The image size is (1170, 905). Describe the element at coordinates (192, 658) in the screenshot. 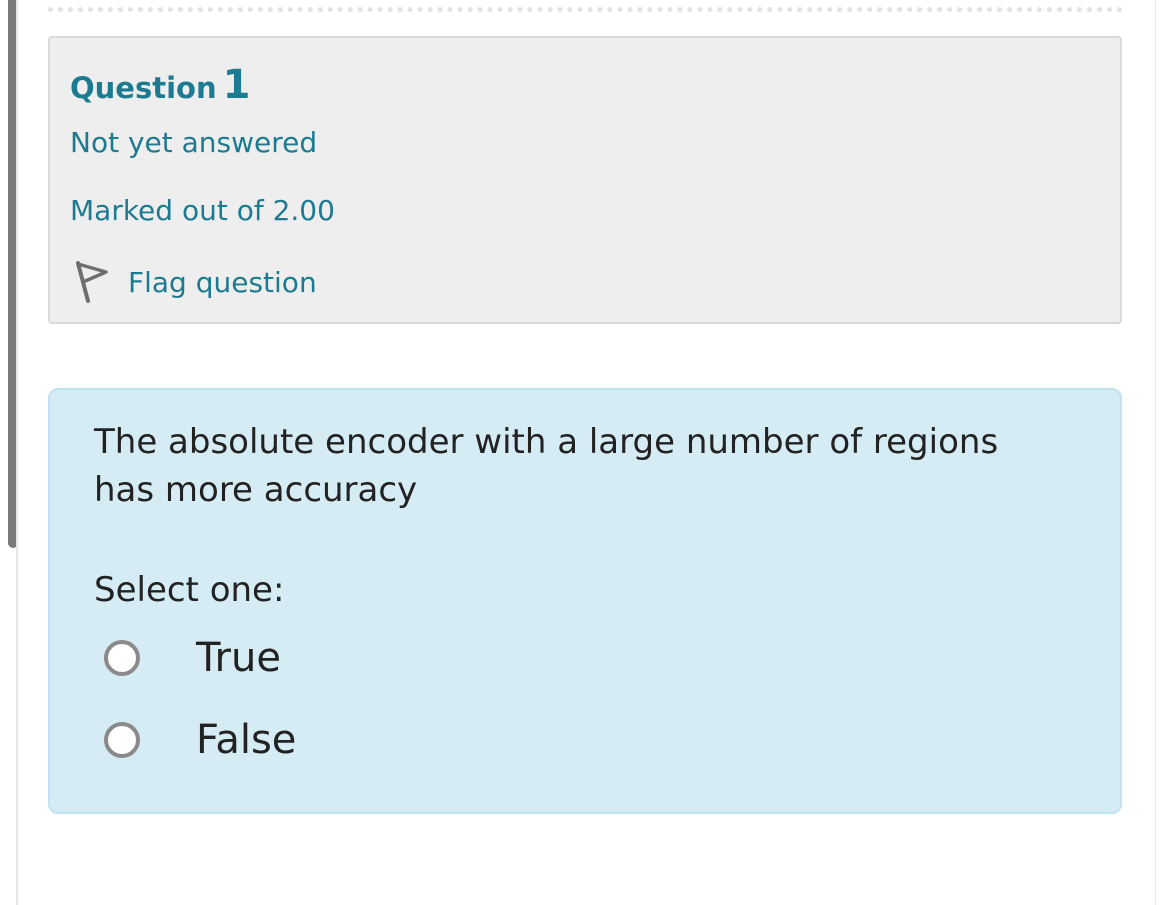

I see `answer-option-true: True` at that location.